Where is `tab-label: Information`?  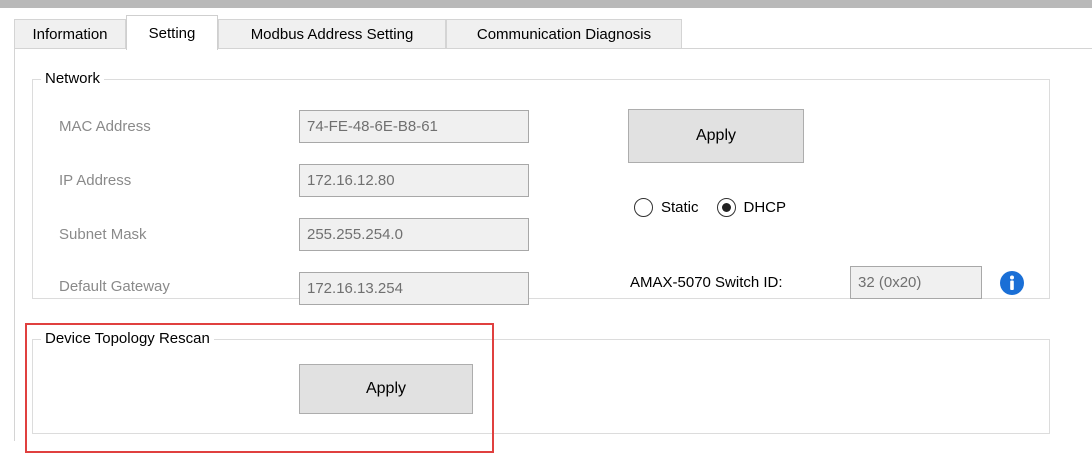 tab-label: Information is located at coordinates (70, 34).